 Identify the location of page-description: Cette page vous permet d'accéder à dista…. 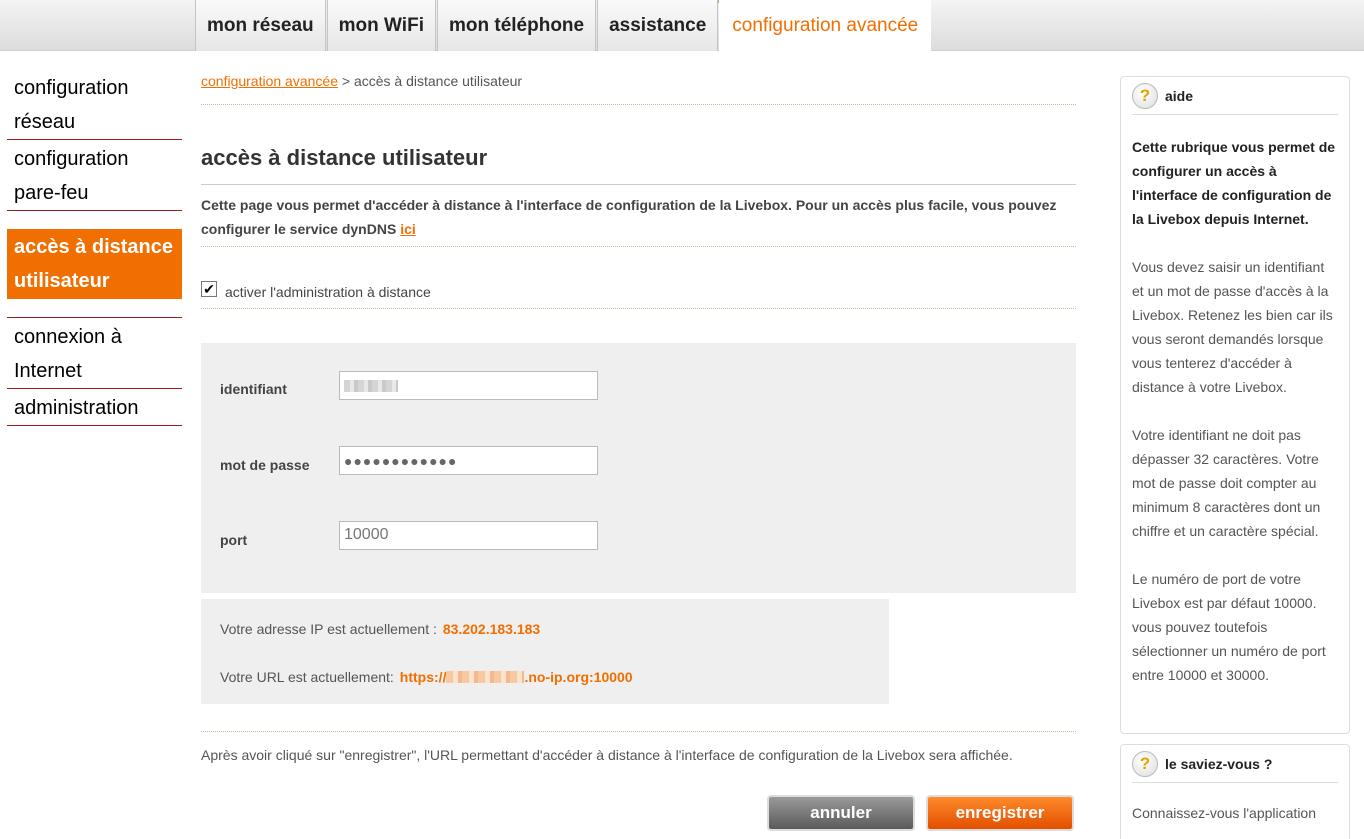
(638, 220).